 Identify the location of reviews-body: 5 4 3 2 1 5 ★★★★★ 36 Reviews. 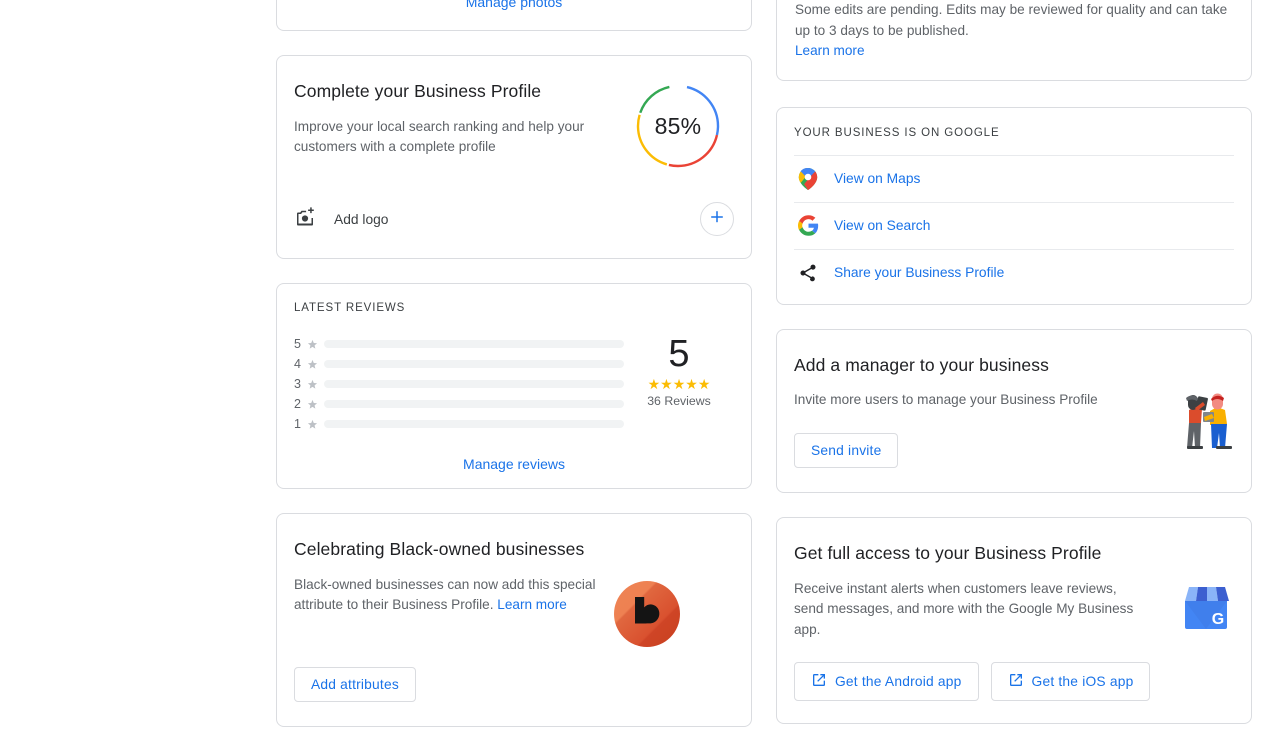
(514, 382).